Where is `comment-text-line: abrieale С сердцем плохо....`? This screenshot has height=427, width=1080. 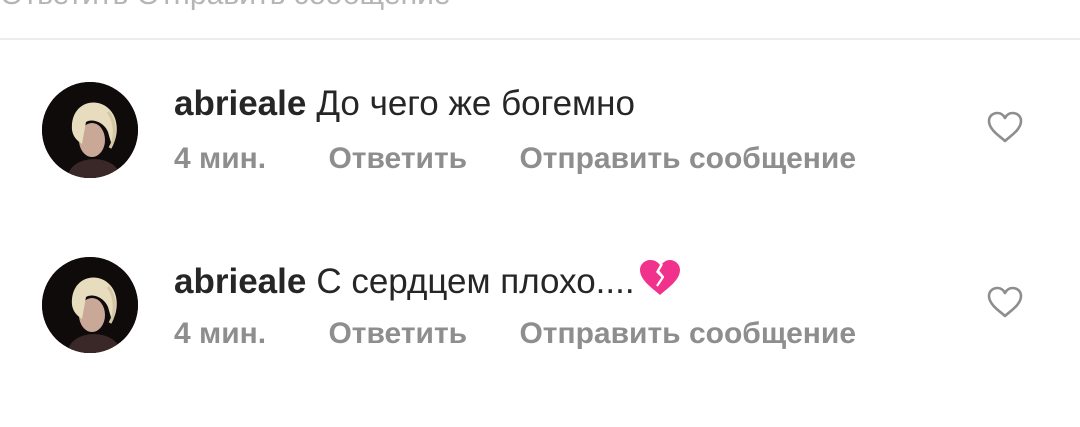 comment-text-line: abrieale С сердцем плохо.... is located at coordinates (428, 282).